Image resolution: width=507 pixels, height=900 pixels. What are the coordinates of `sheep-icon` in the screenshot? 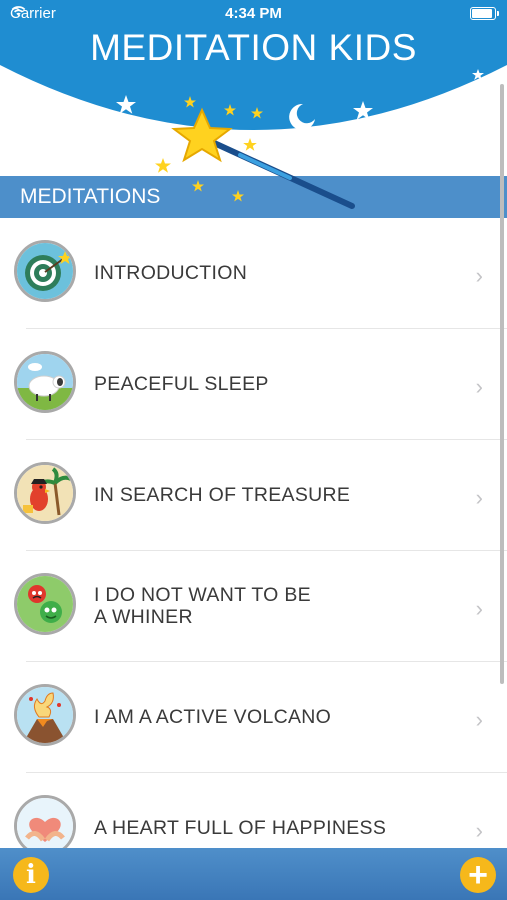 It's located at (45, 382).